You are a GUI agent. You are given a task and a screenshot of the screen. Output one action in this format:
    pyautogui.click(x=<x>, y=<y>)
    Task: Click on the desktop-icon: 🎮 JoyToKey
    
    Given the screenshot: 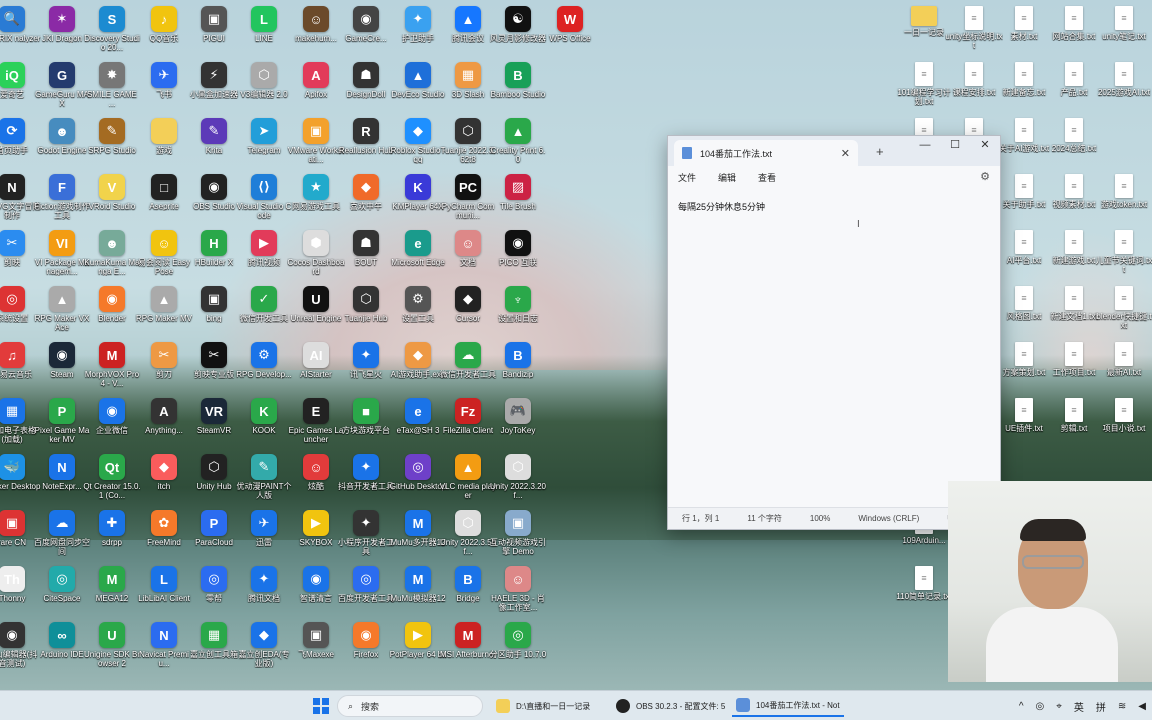 What is the action you would take?
    pyautogui.click(x=518, y=416)
    